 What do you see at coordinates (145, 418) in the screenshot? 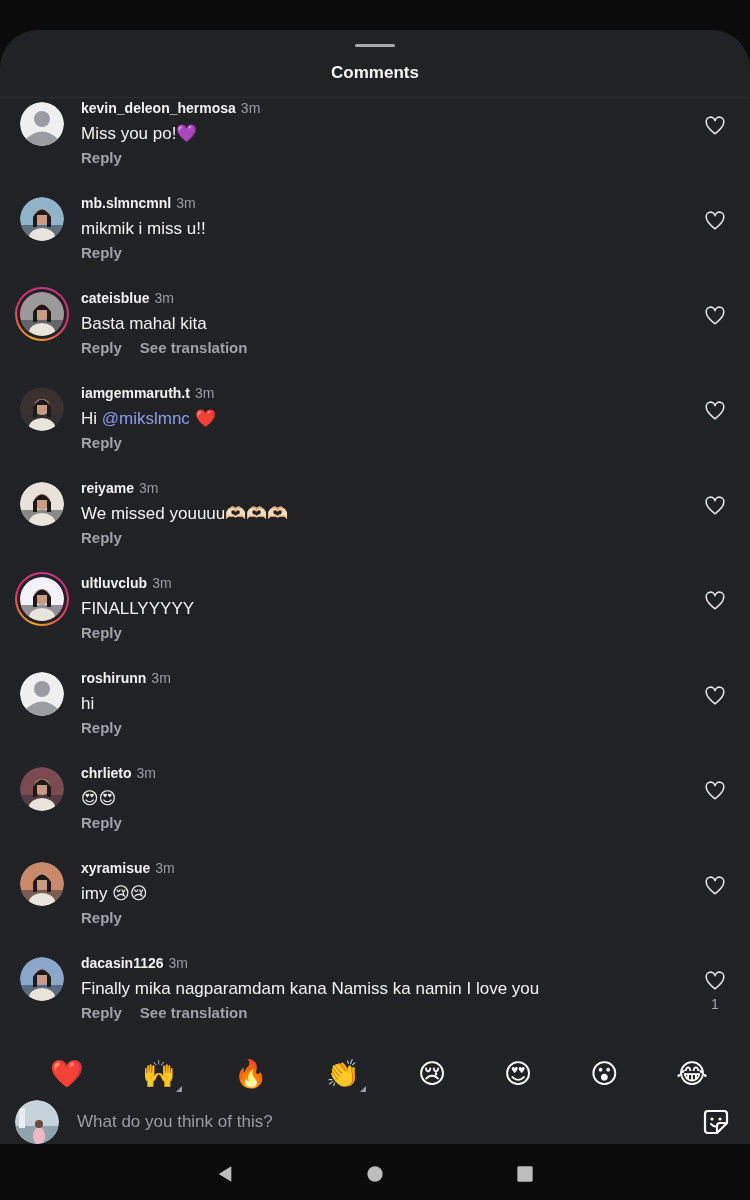
I see `mention-link: @mikslmnc` at bounding box center [145, 418].